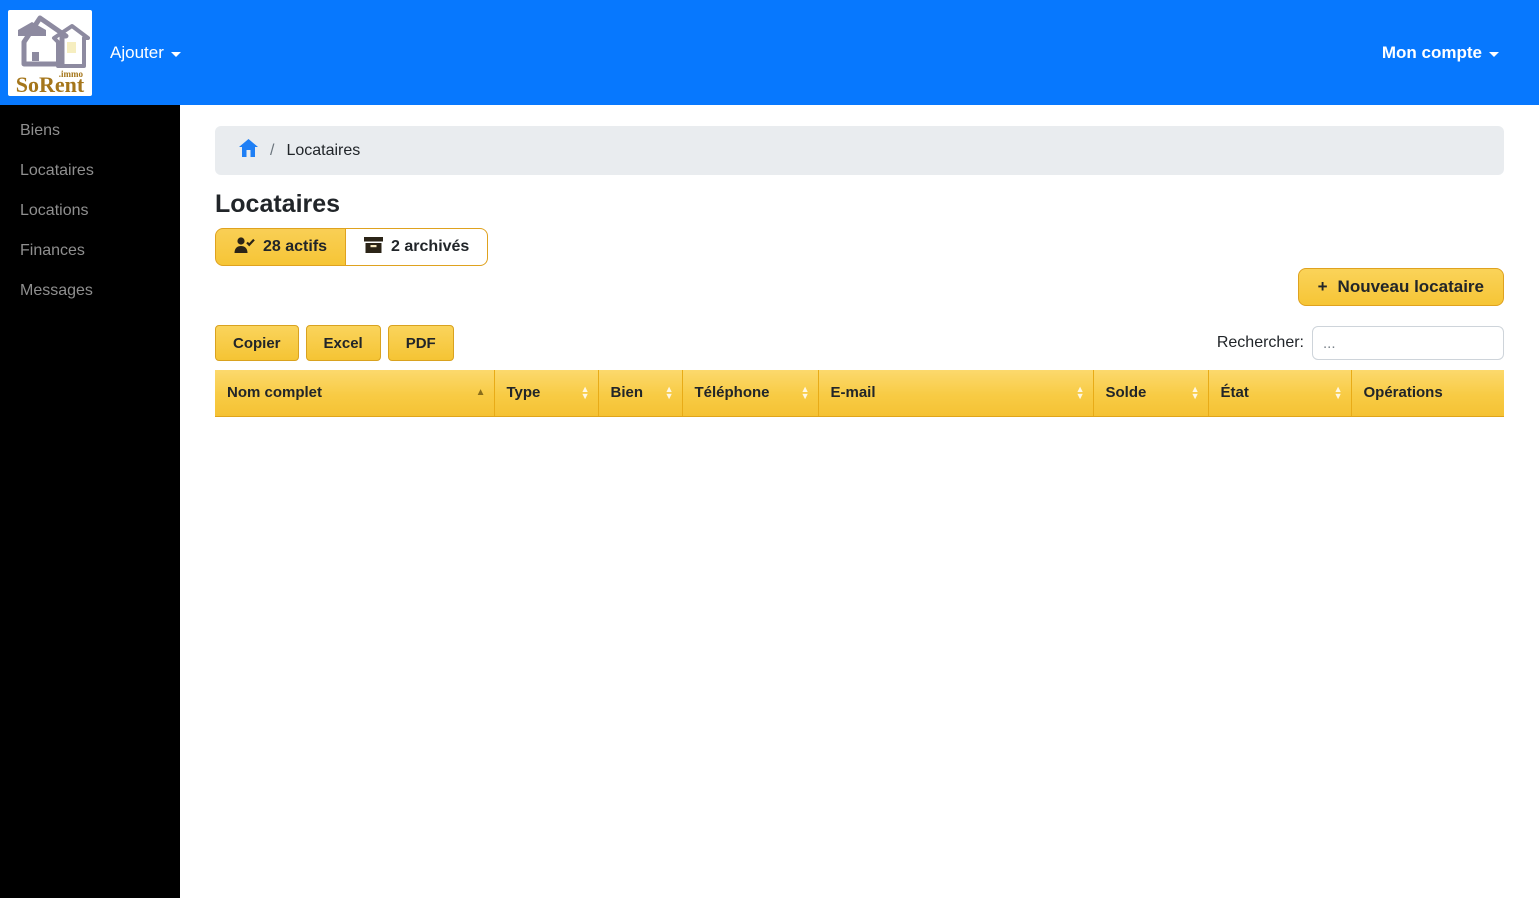 The width and height of the screenshot is (1539, 898). I want to click on nav-ajouter-label: Ajouter, so click(137, 52).